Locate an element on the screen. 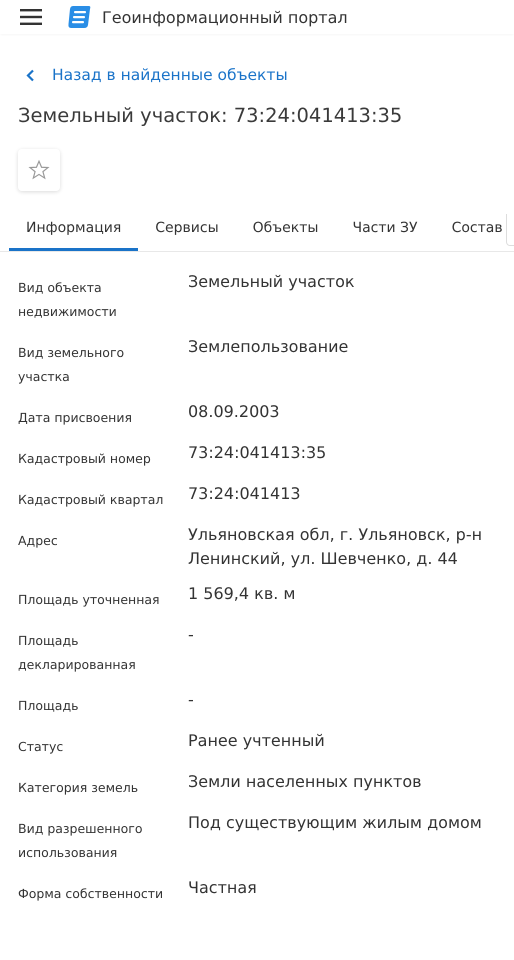 This screenshot has width=514, height=960. tab: Состав is located at coordinates (474, 232).